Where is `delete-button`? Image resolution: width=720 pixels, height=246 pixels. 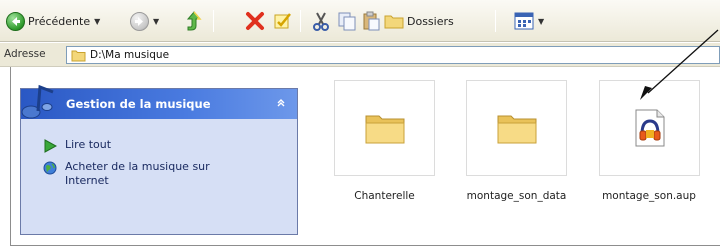
delete-button is located at coordinates (255, 21).